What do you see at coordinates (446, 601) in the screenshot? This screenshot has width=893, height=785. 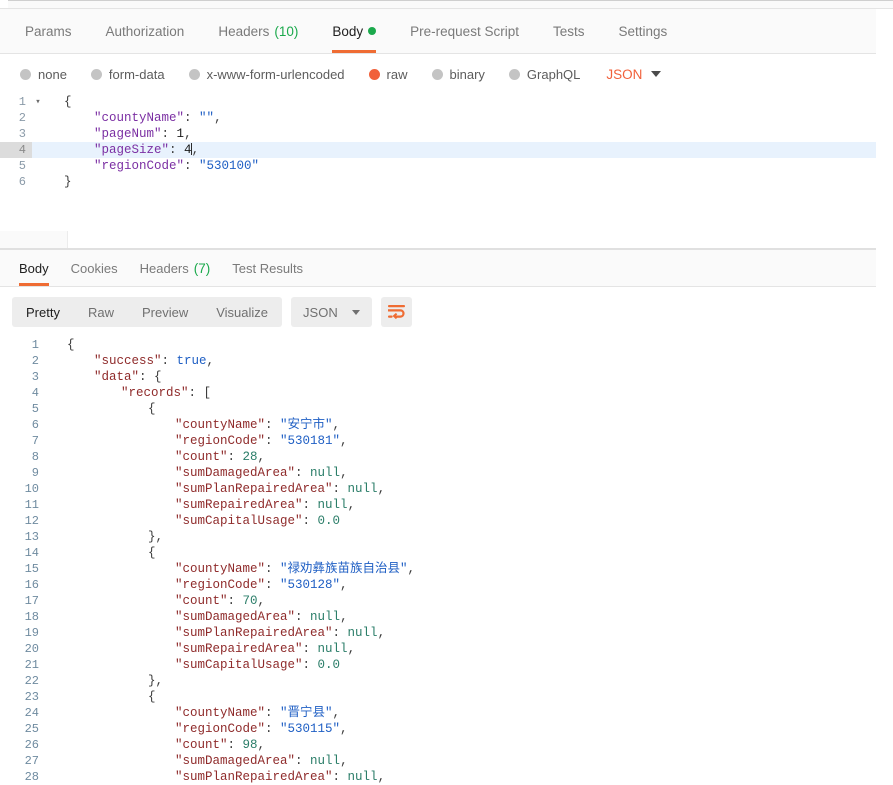 I see `response-body-line: 17 "count": 70,` at bounding box center [446, 601].